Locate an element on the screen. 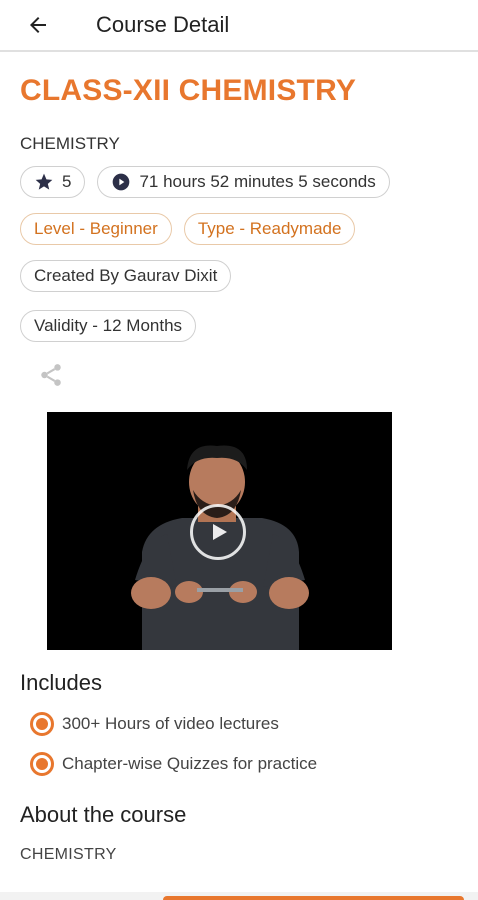  share-button is located at coordinates (51, 375).